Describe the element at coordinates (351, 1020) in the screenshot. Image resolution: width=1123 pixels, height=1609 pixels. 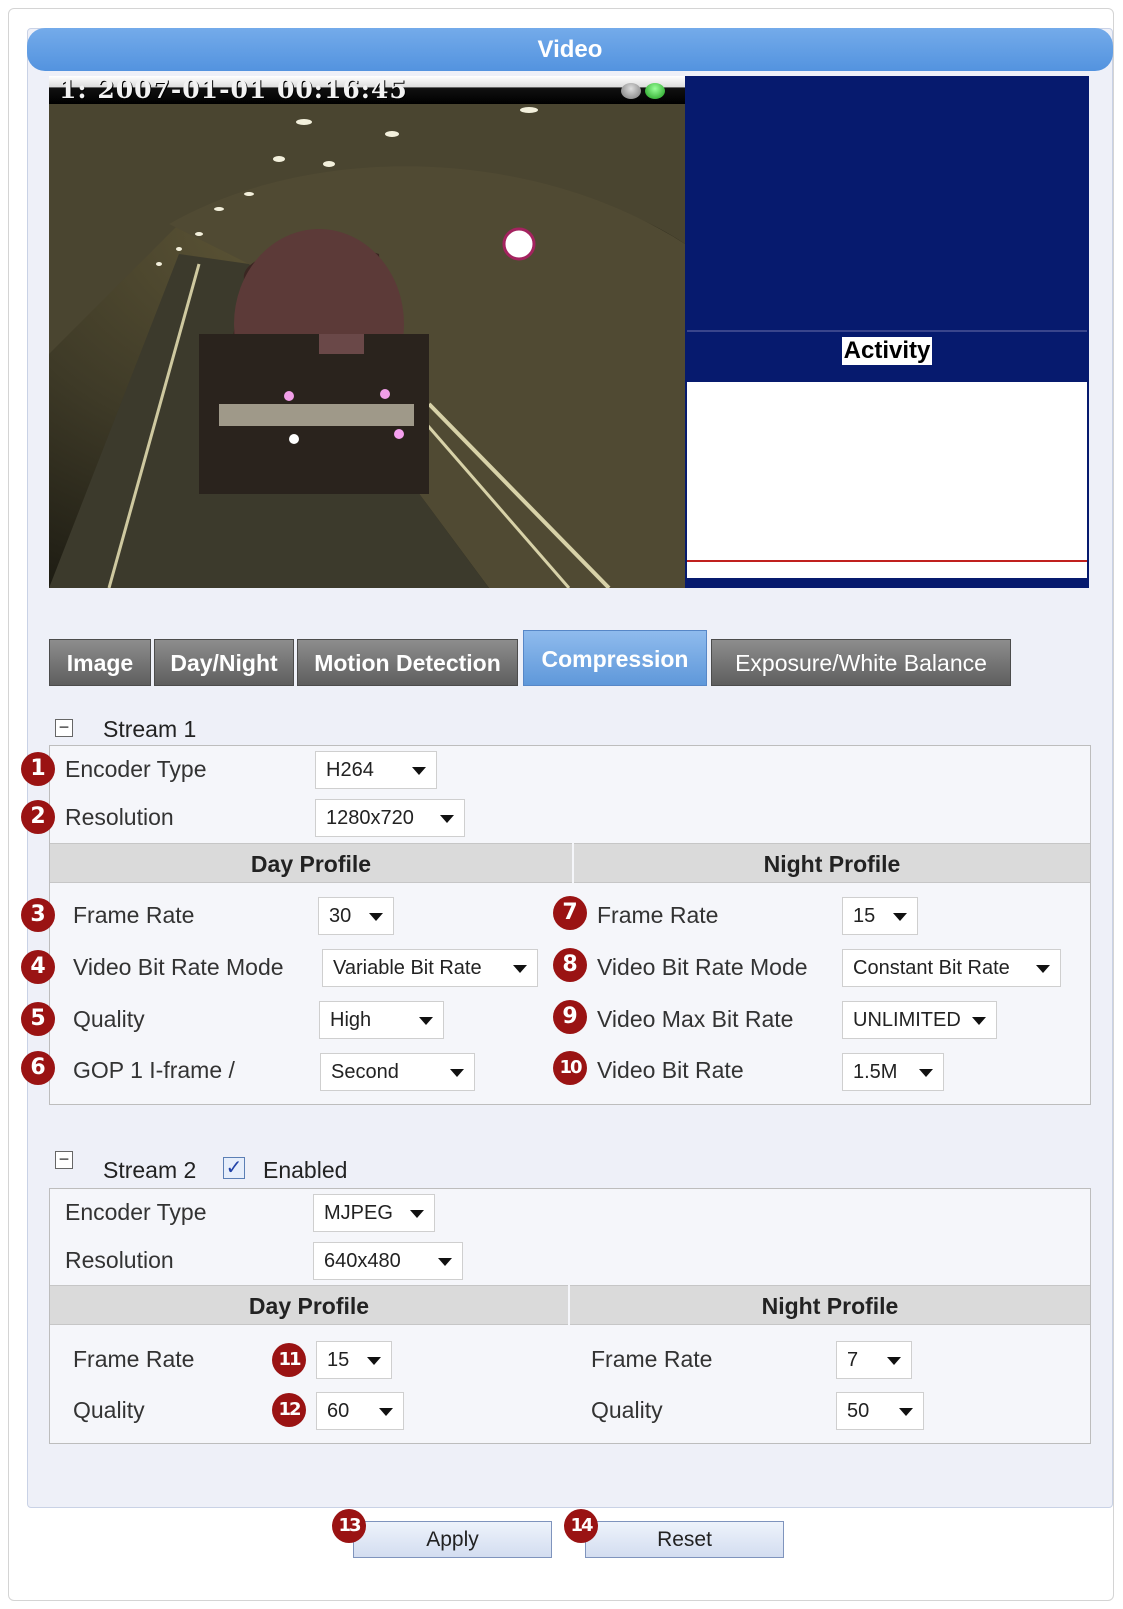
I see `select-value: High` at that location.